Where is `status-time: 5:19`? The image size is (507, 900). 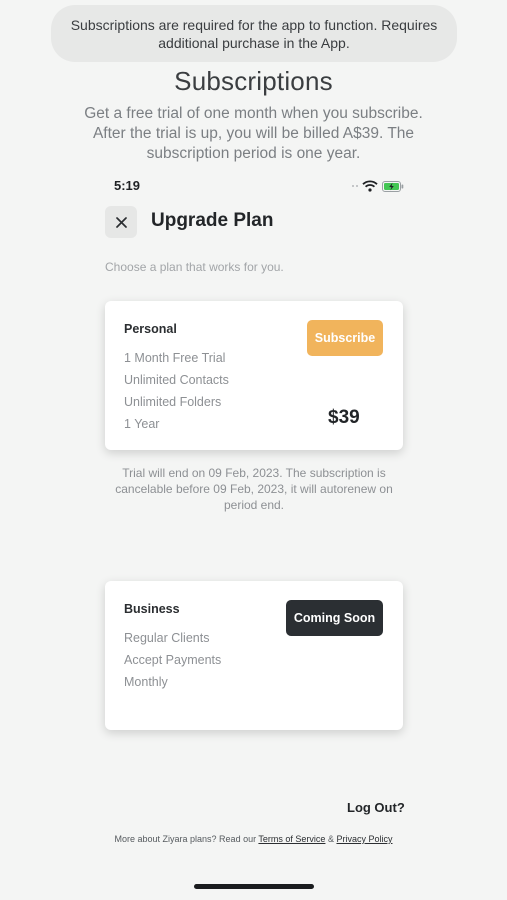
status-time: 5:19 is located at coordinates (127, 185).